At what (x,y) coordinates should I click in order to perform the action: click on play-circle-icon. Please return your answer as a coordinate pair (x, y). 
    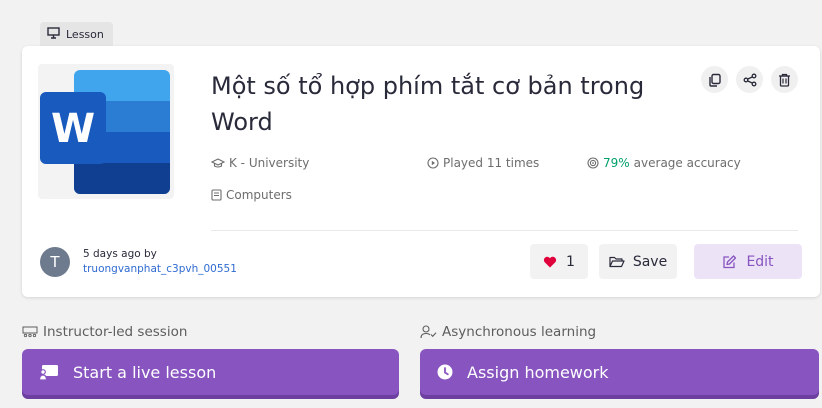
    Looking at the image, I should click on (433, 163).